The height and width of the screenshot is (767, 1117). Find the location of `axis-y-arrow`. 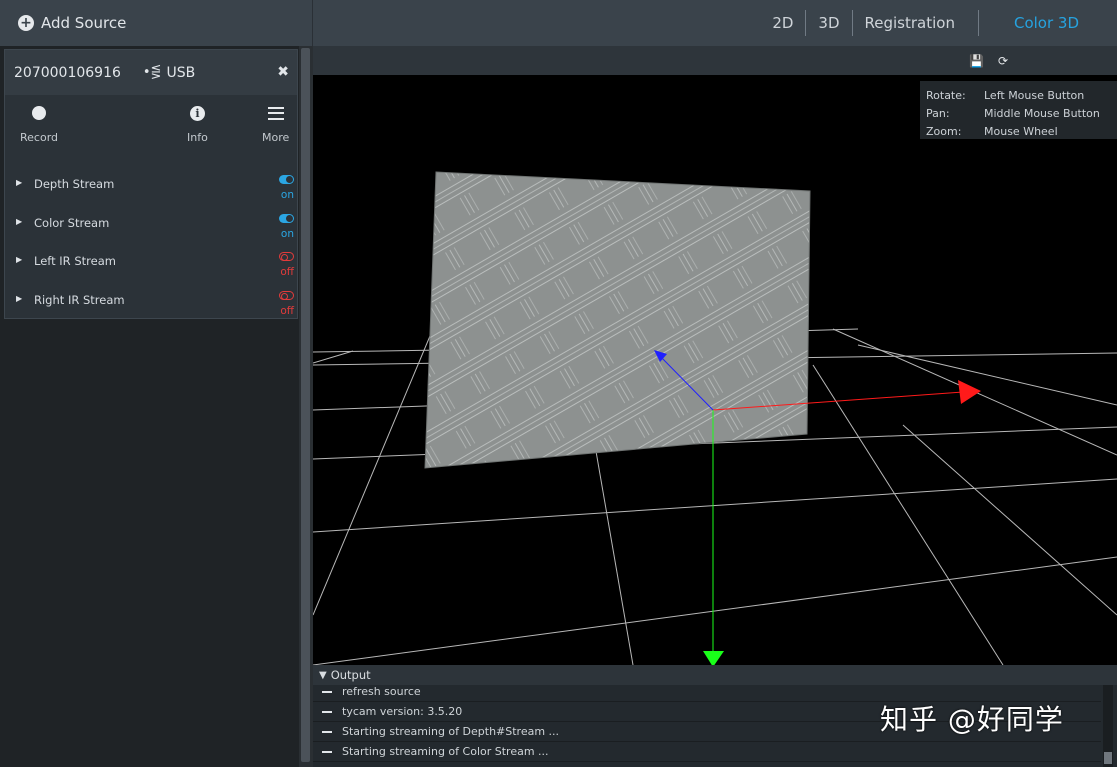

axis-y-arrow is located at coordinates (713, 658).